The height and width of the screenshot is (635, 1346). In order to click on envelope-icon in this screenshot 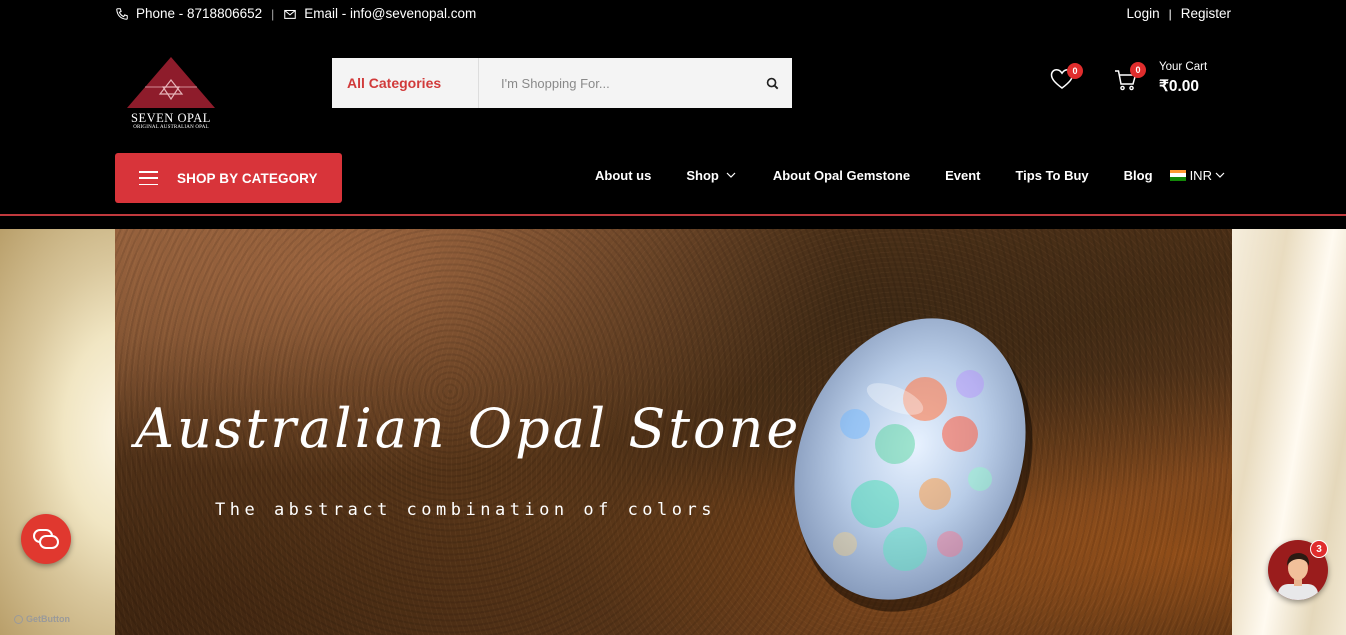, I will do `click(290, 14)`.